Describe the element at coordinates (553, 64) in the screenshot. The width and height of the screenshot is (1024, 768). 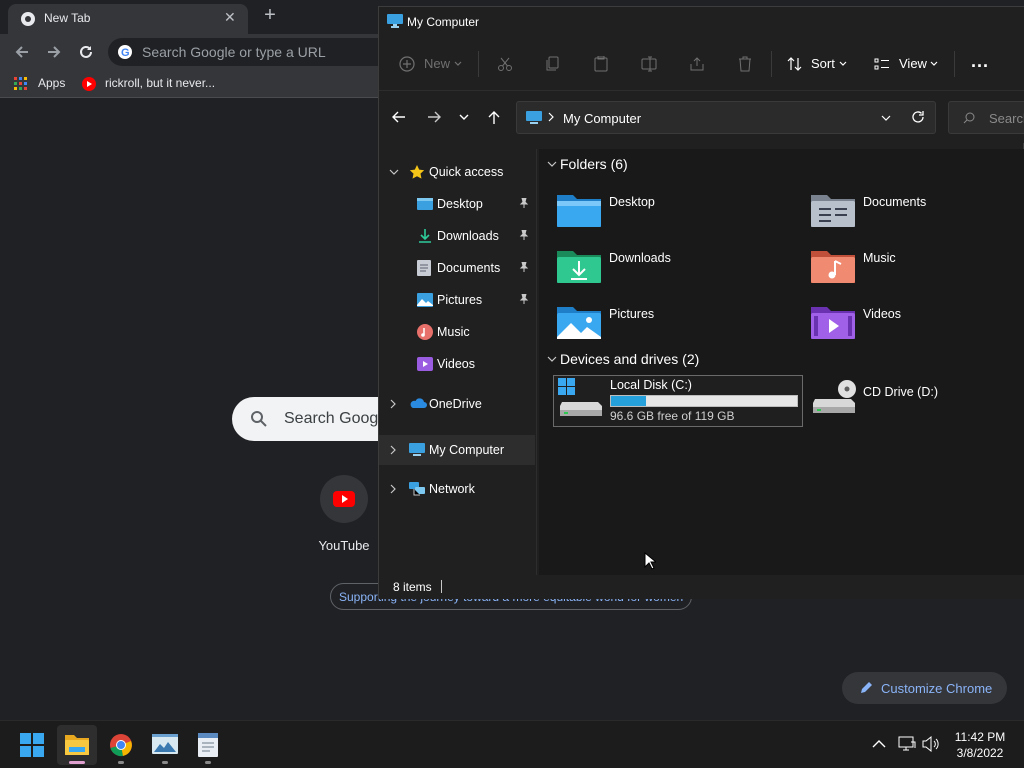
I see `copy-icon` at that location.